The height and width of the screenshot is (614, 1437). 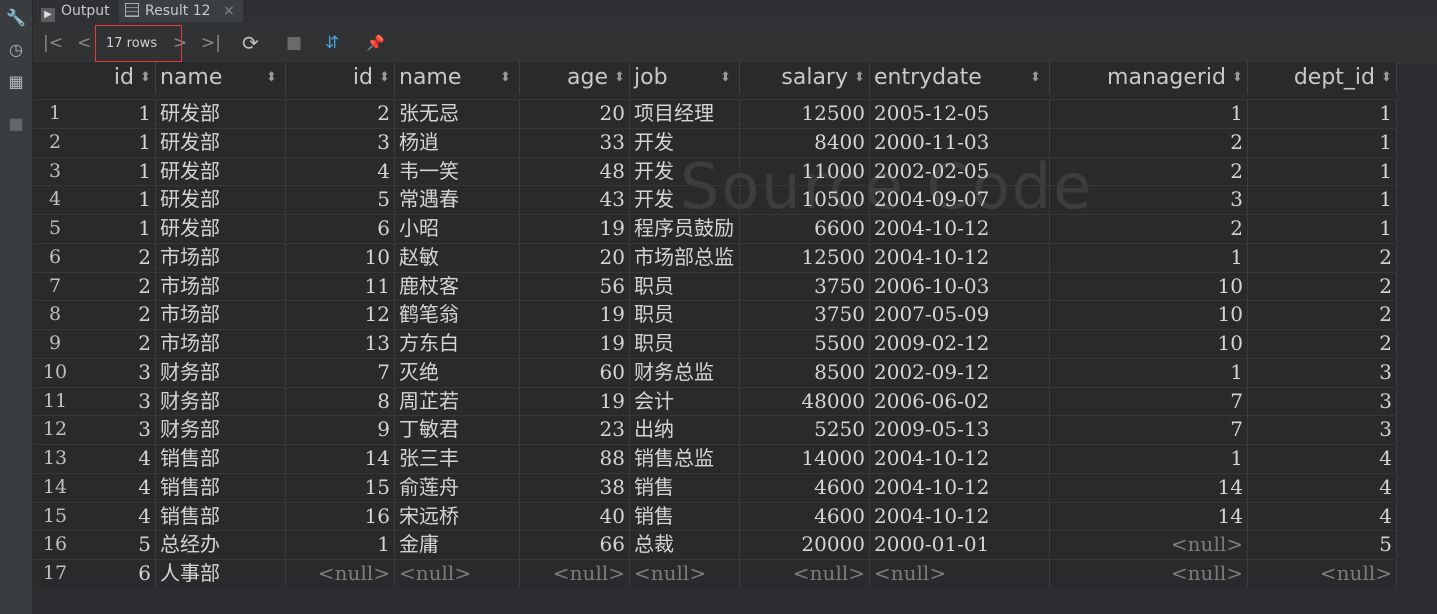 What do you see at coordinates (457, 142) in the screenshot?
I see `table-cell-name: 杨逍` at bounding box center [457, 142].